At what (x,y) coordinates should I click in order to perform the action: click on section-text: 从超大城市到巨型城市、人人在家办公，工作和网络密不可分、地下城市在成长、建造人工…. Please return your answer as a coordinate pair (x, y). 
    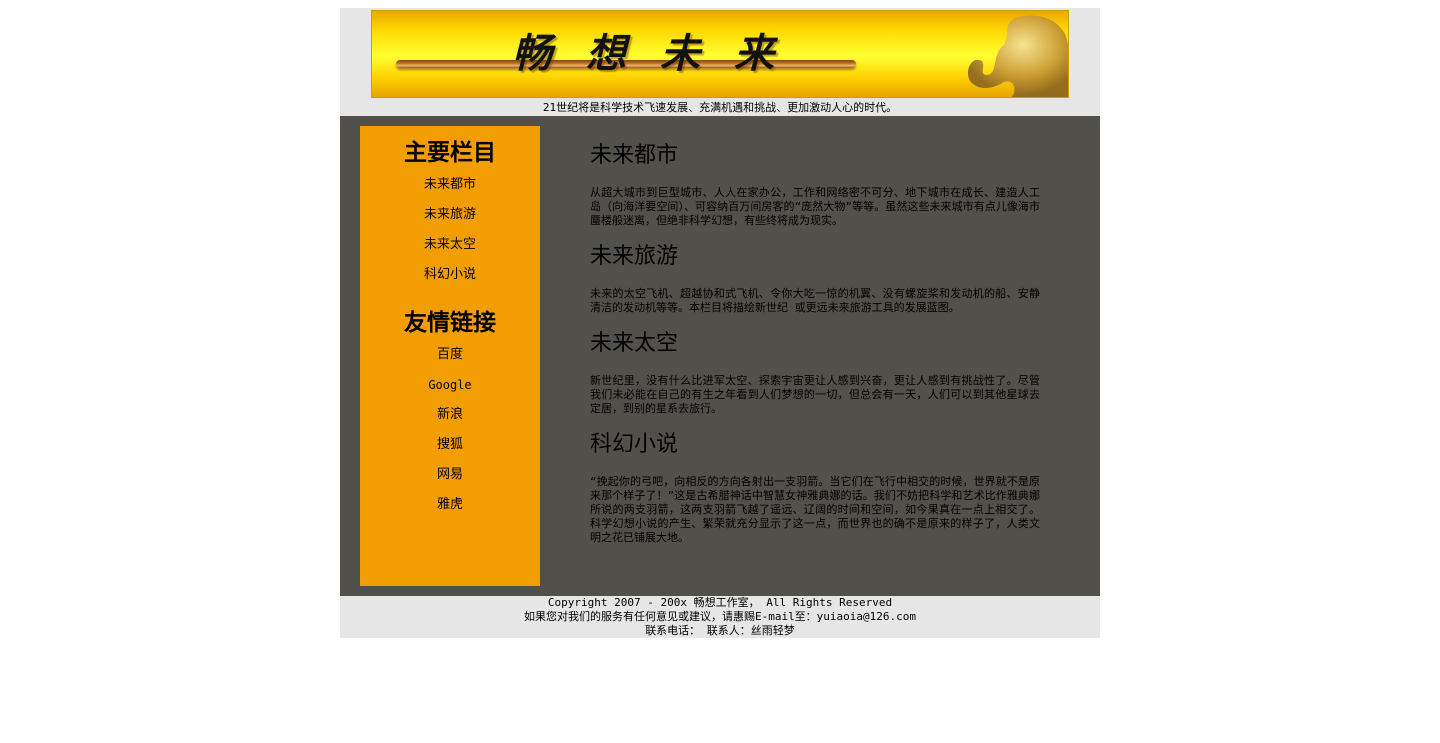
    Looking at the image, I should click on (815, 206).